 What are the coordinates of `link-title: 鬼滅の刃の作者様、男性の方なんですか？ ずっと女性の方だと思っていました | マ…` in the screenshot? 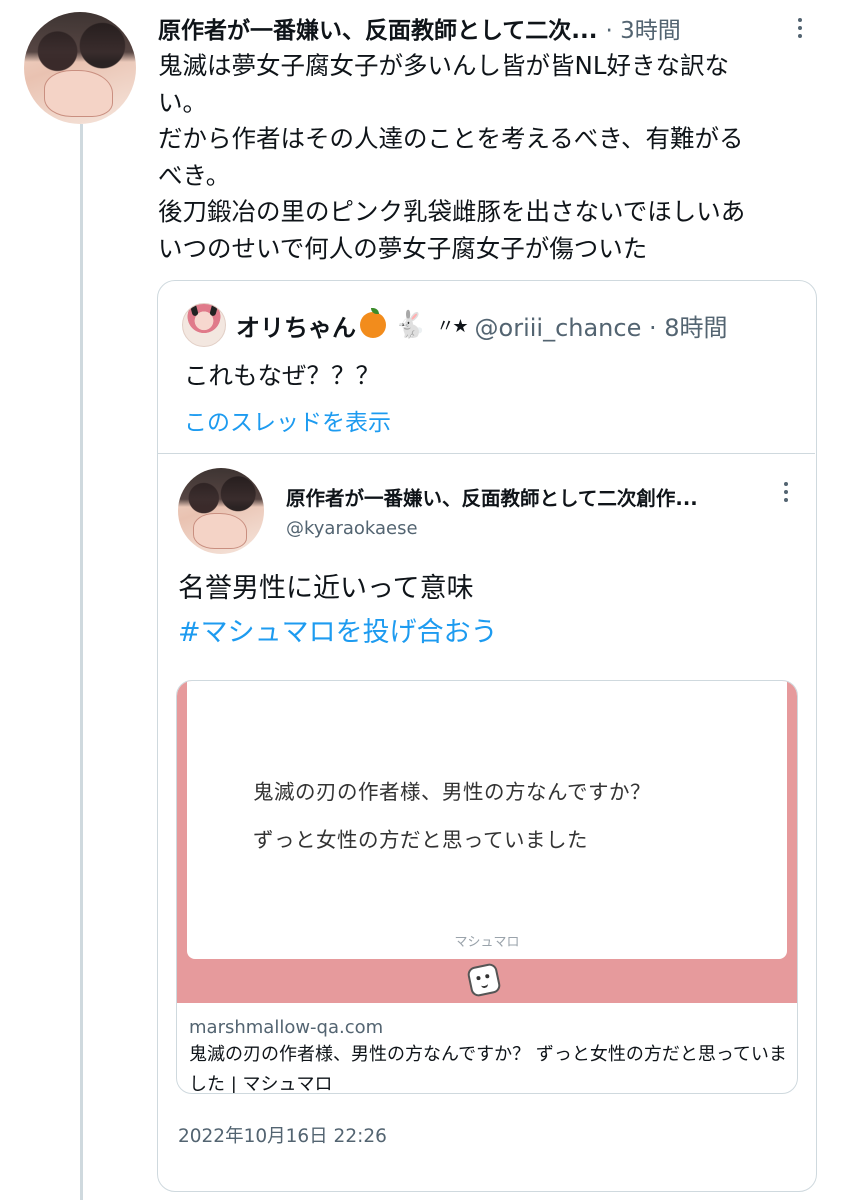 It's located at (488, 1069).